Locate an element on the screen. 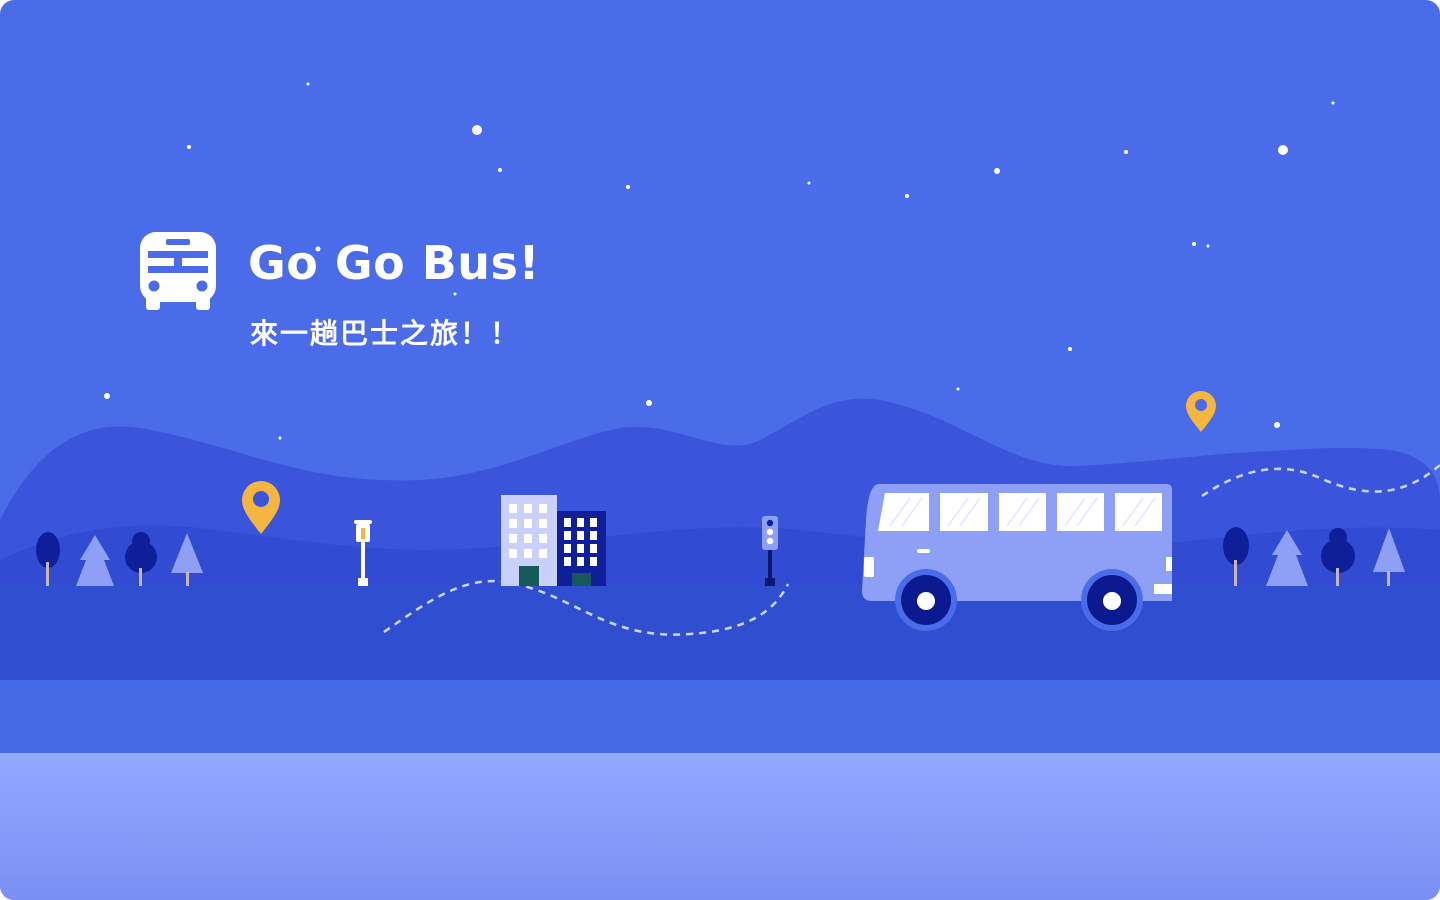 This screenshot has width=1440, height=900. app-subtitle: 來一趟巴士之旅！！ is located at coordinates (385, 333).